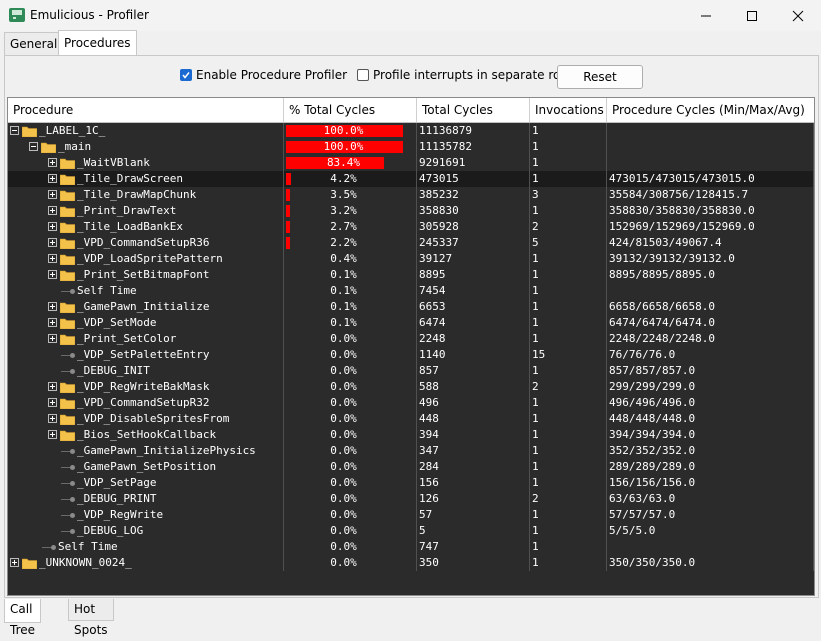 This screenshot has width=821, height=641. What do you see at coordinates (411, 355) in the screenshot?
I see `table-row: _VDP_SetPaletteEntry 0.0% 1140 15 76/76/76.0` at bounding box center [411, 355].